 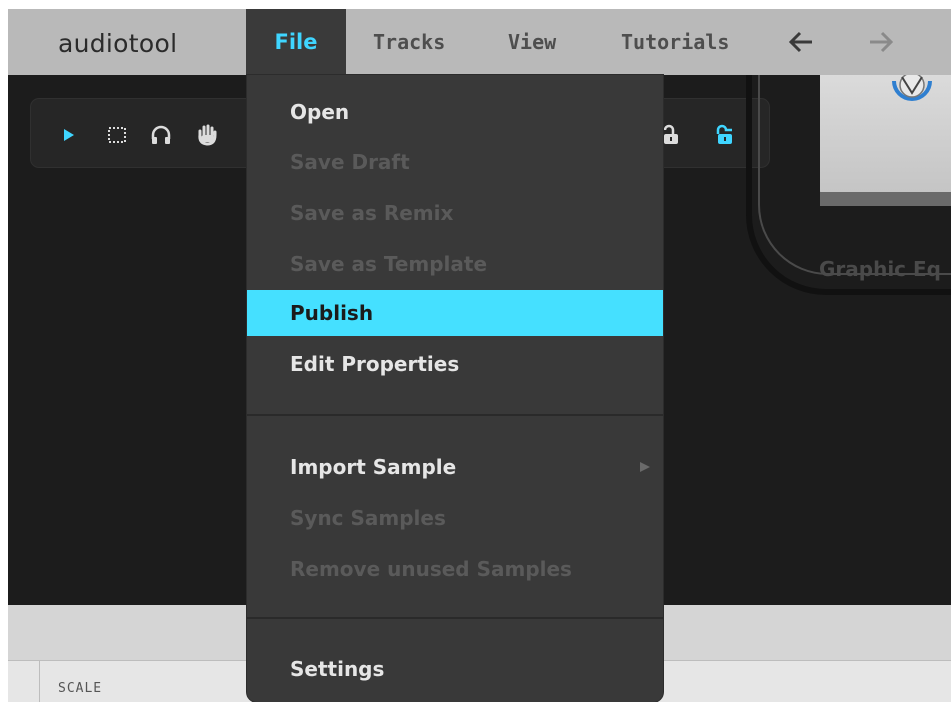 I want to click on menu-item-remove-unused-samples: Remove unused Samples, so click(x=455, y=569).